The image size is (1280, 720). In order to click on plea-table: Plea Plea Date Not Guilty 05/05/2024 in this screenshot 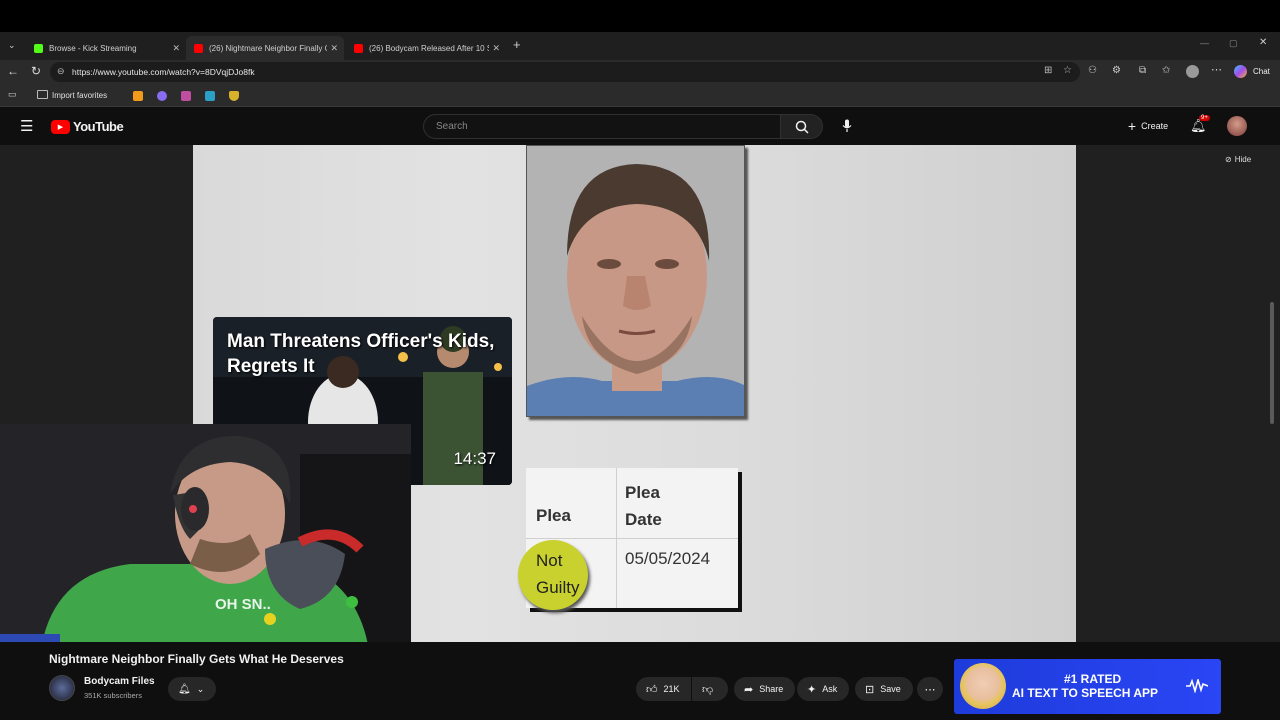, I will do `click(628, 539)`.